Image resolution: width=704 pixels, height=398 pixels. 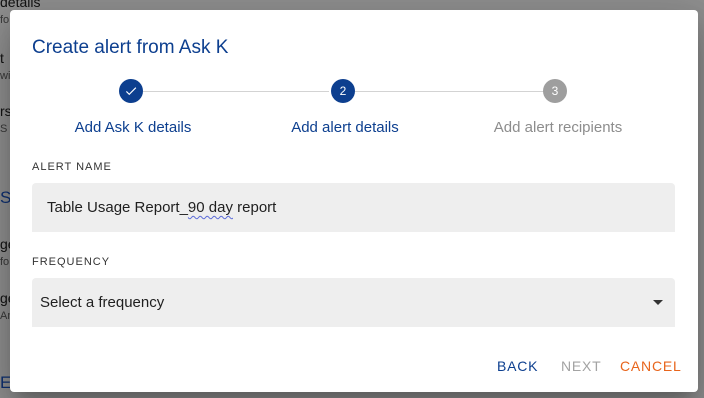 What do you see at coordinates (581, 366) in the screenshot?
I see `next-button: NEXT` at bounding box center [581, 366].